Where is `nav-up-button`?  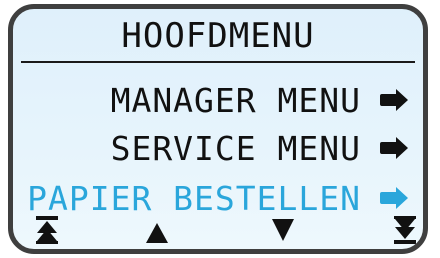 nav-up-button is located at coordinates (157, 230).